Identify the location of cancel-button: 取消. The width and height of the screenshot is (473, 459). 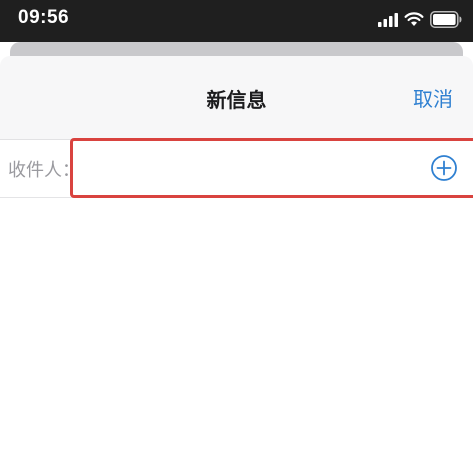
(433, 97).